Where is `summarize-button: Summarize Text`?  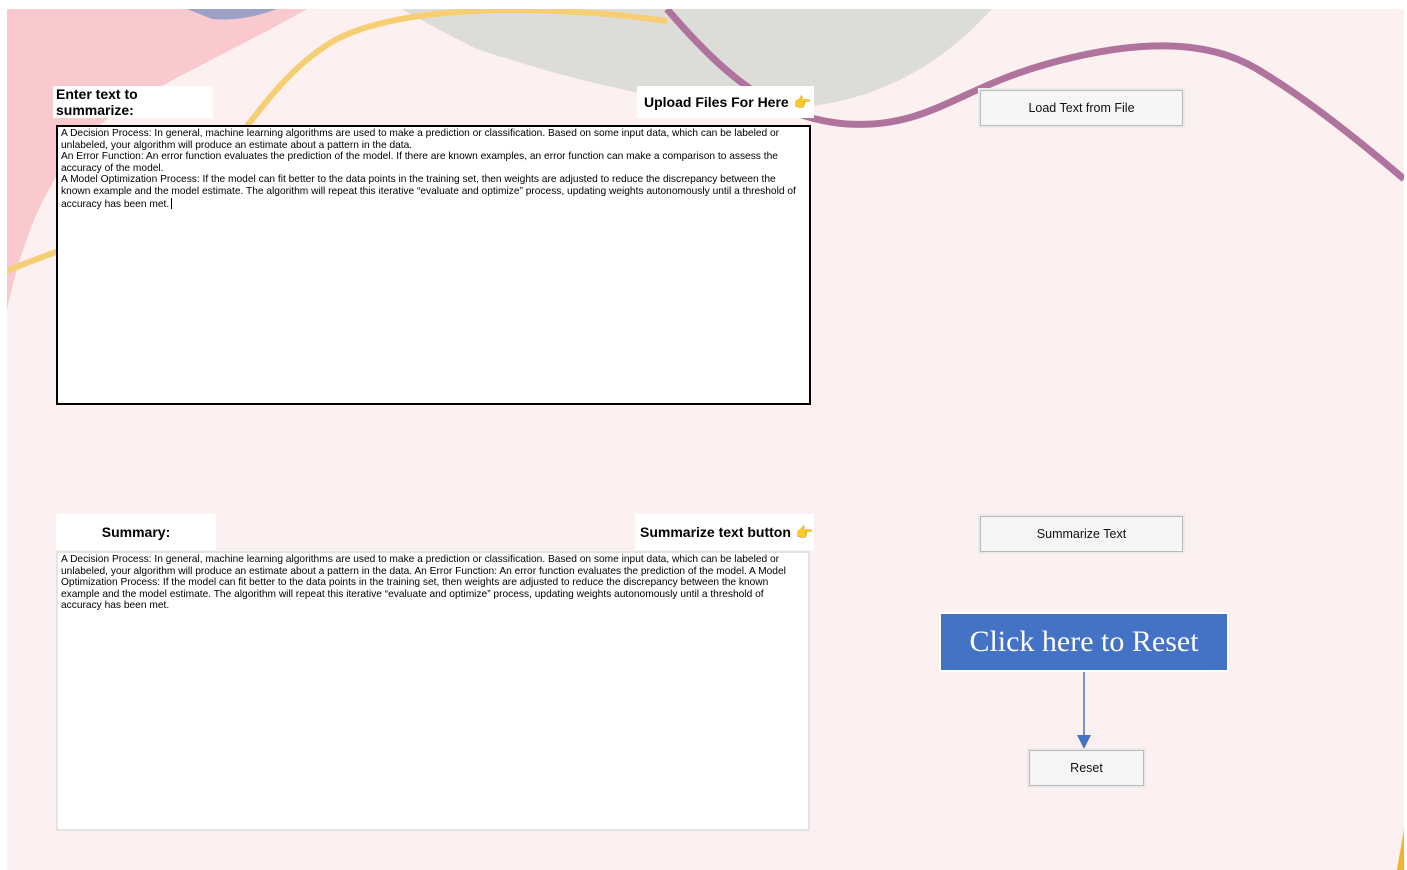
summarize-button: Summarize Text is located at coordinates (1081, 534).